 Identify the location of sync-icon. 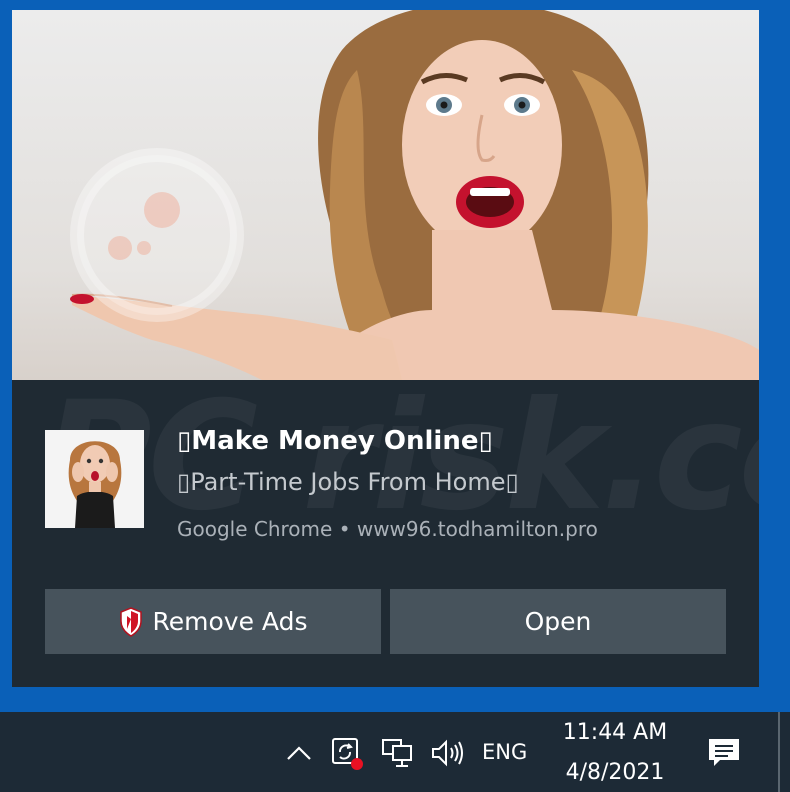
(347, 753).